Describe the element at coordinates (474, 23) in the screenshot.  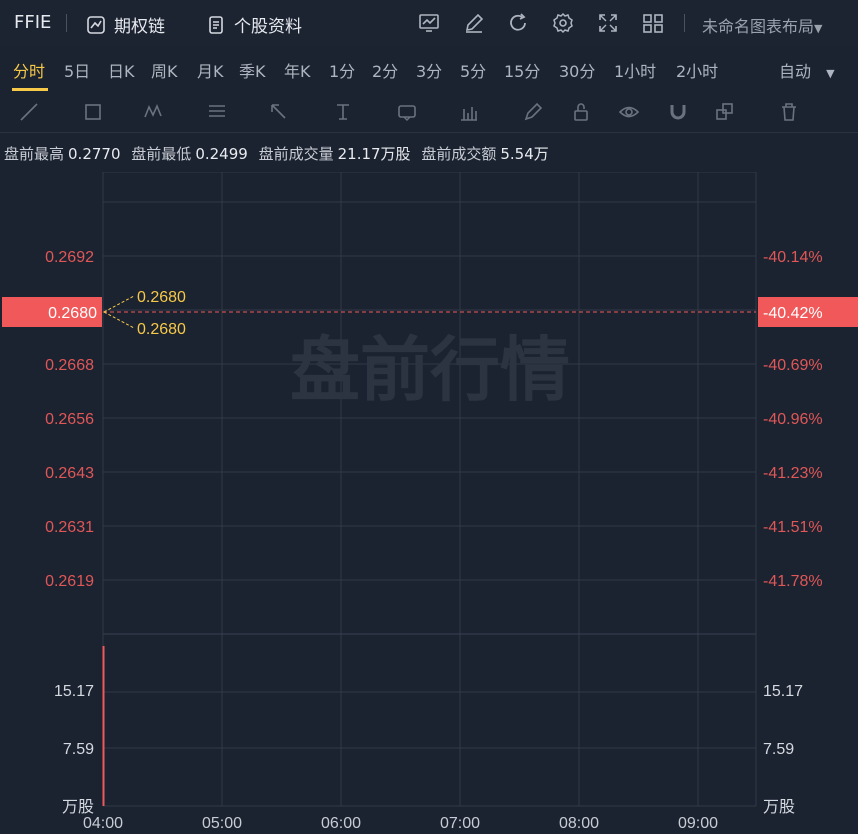
I see `edit-icon` at that location.